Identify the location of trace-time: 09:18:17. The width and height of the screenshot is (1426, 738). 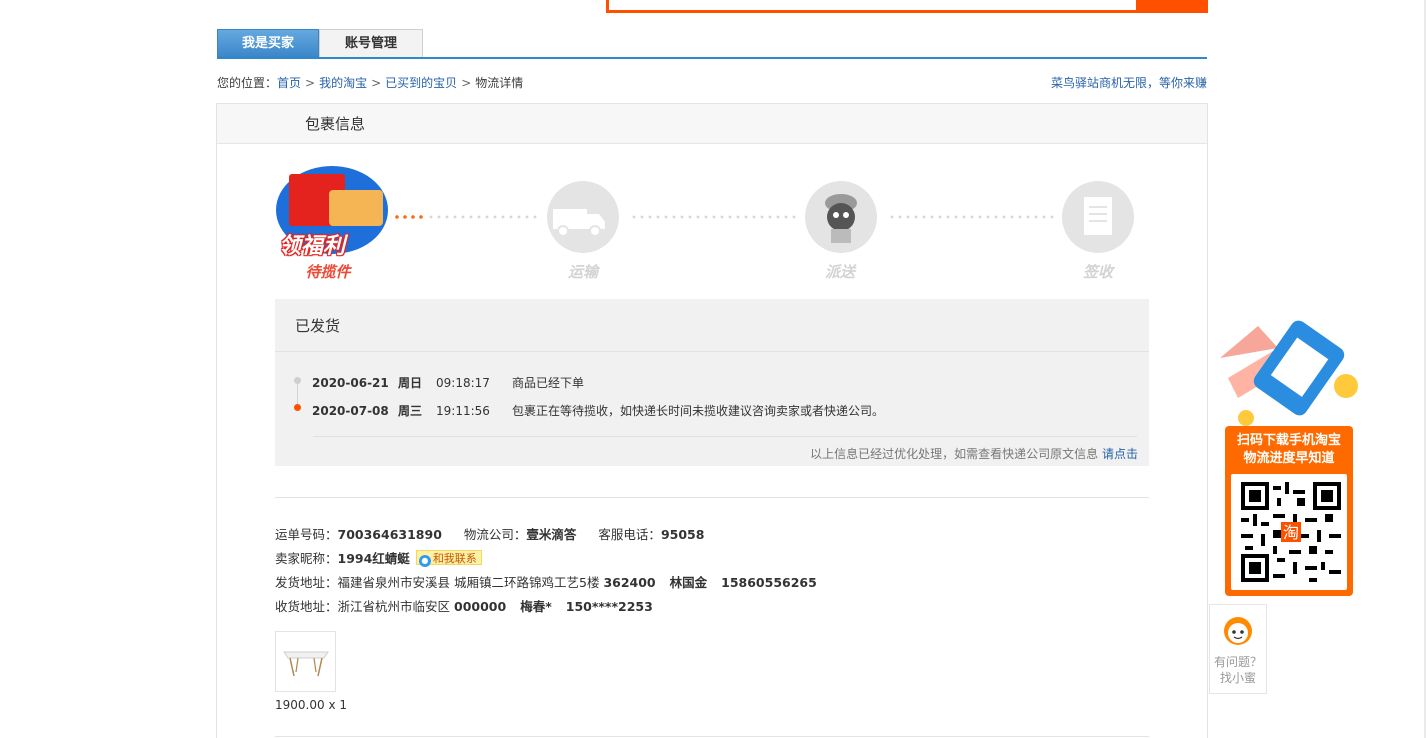
(463, 383).